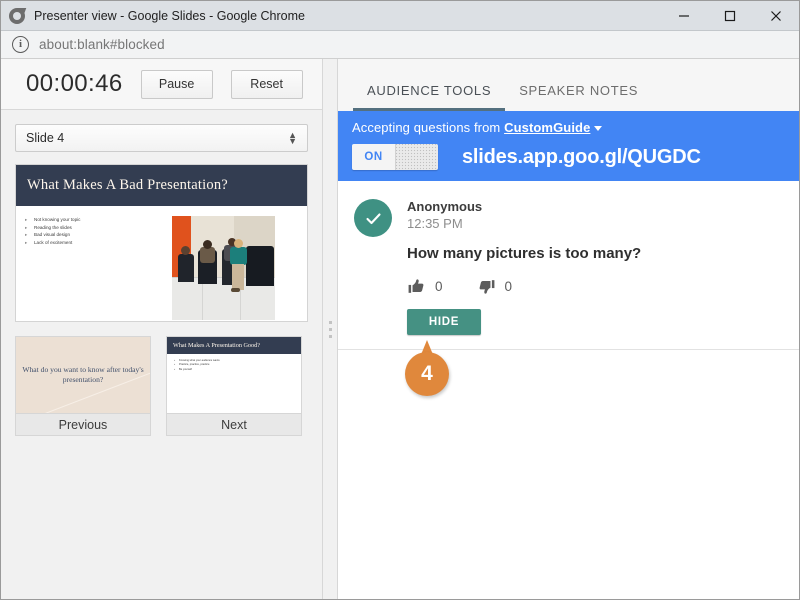 This screenshot has height=600, width=800. Describe the element at coordinates (95, 243) in the screenshot. I see `slide-bullet: Lack of excitement` at that location.